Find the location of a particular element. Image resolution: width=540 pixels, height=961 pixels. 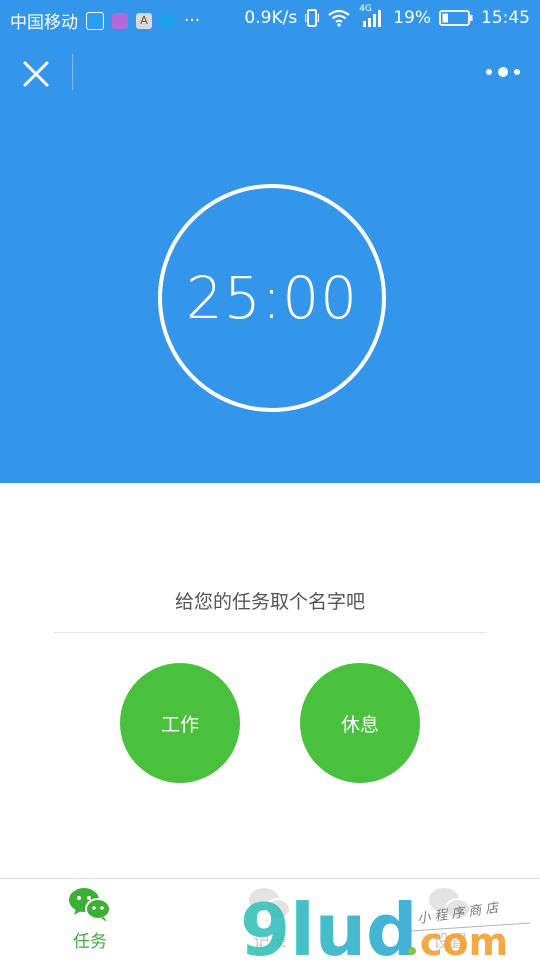

tab-task: 任务 is located at coordinates (90, 922).